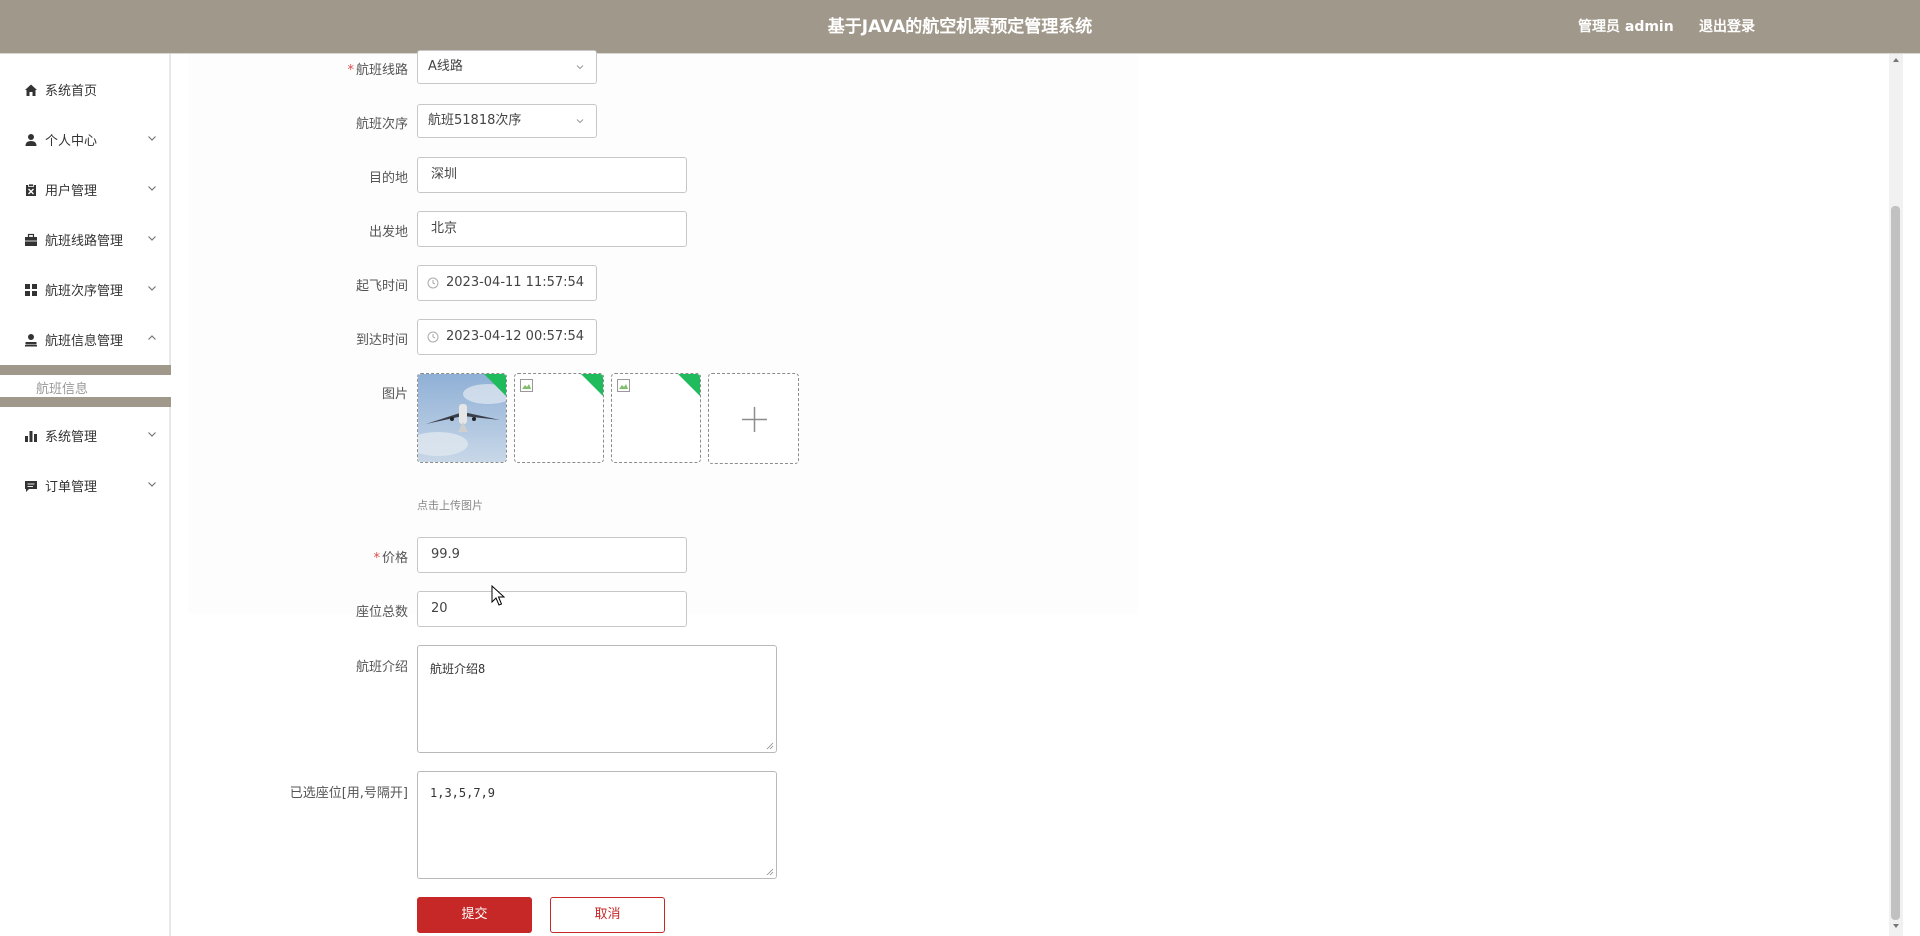  I want to click on selected-seats-label: 已选座位[用,号隔开], so click(348, 793).